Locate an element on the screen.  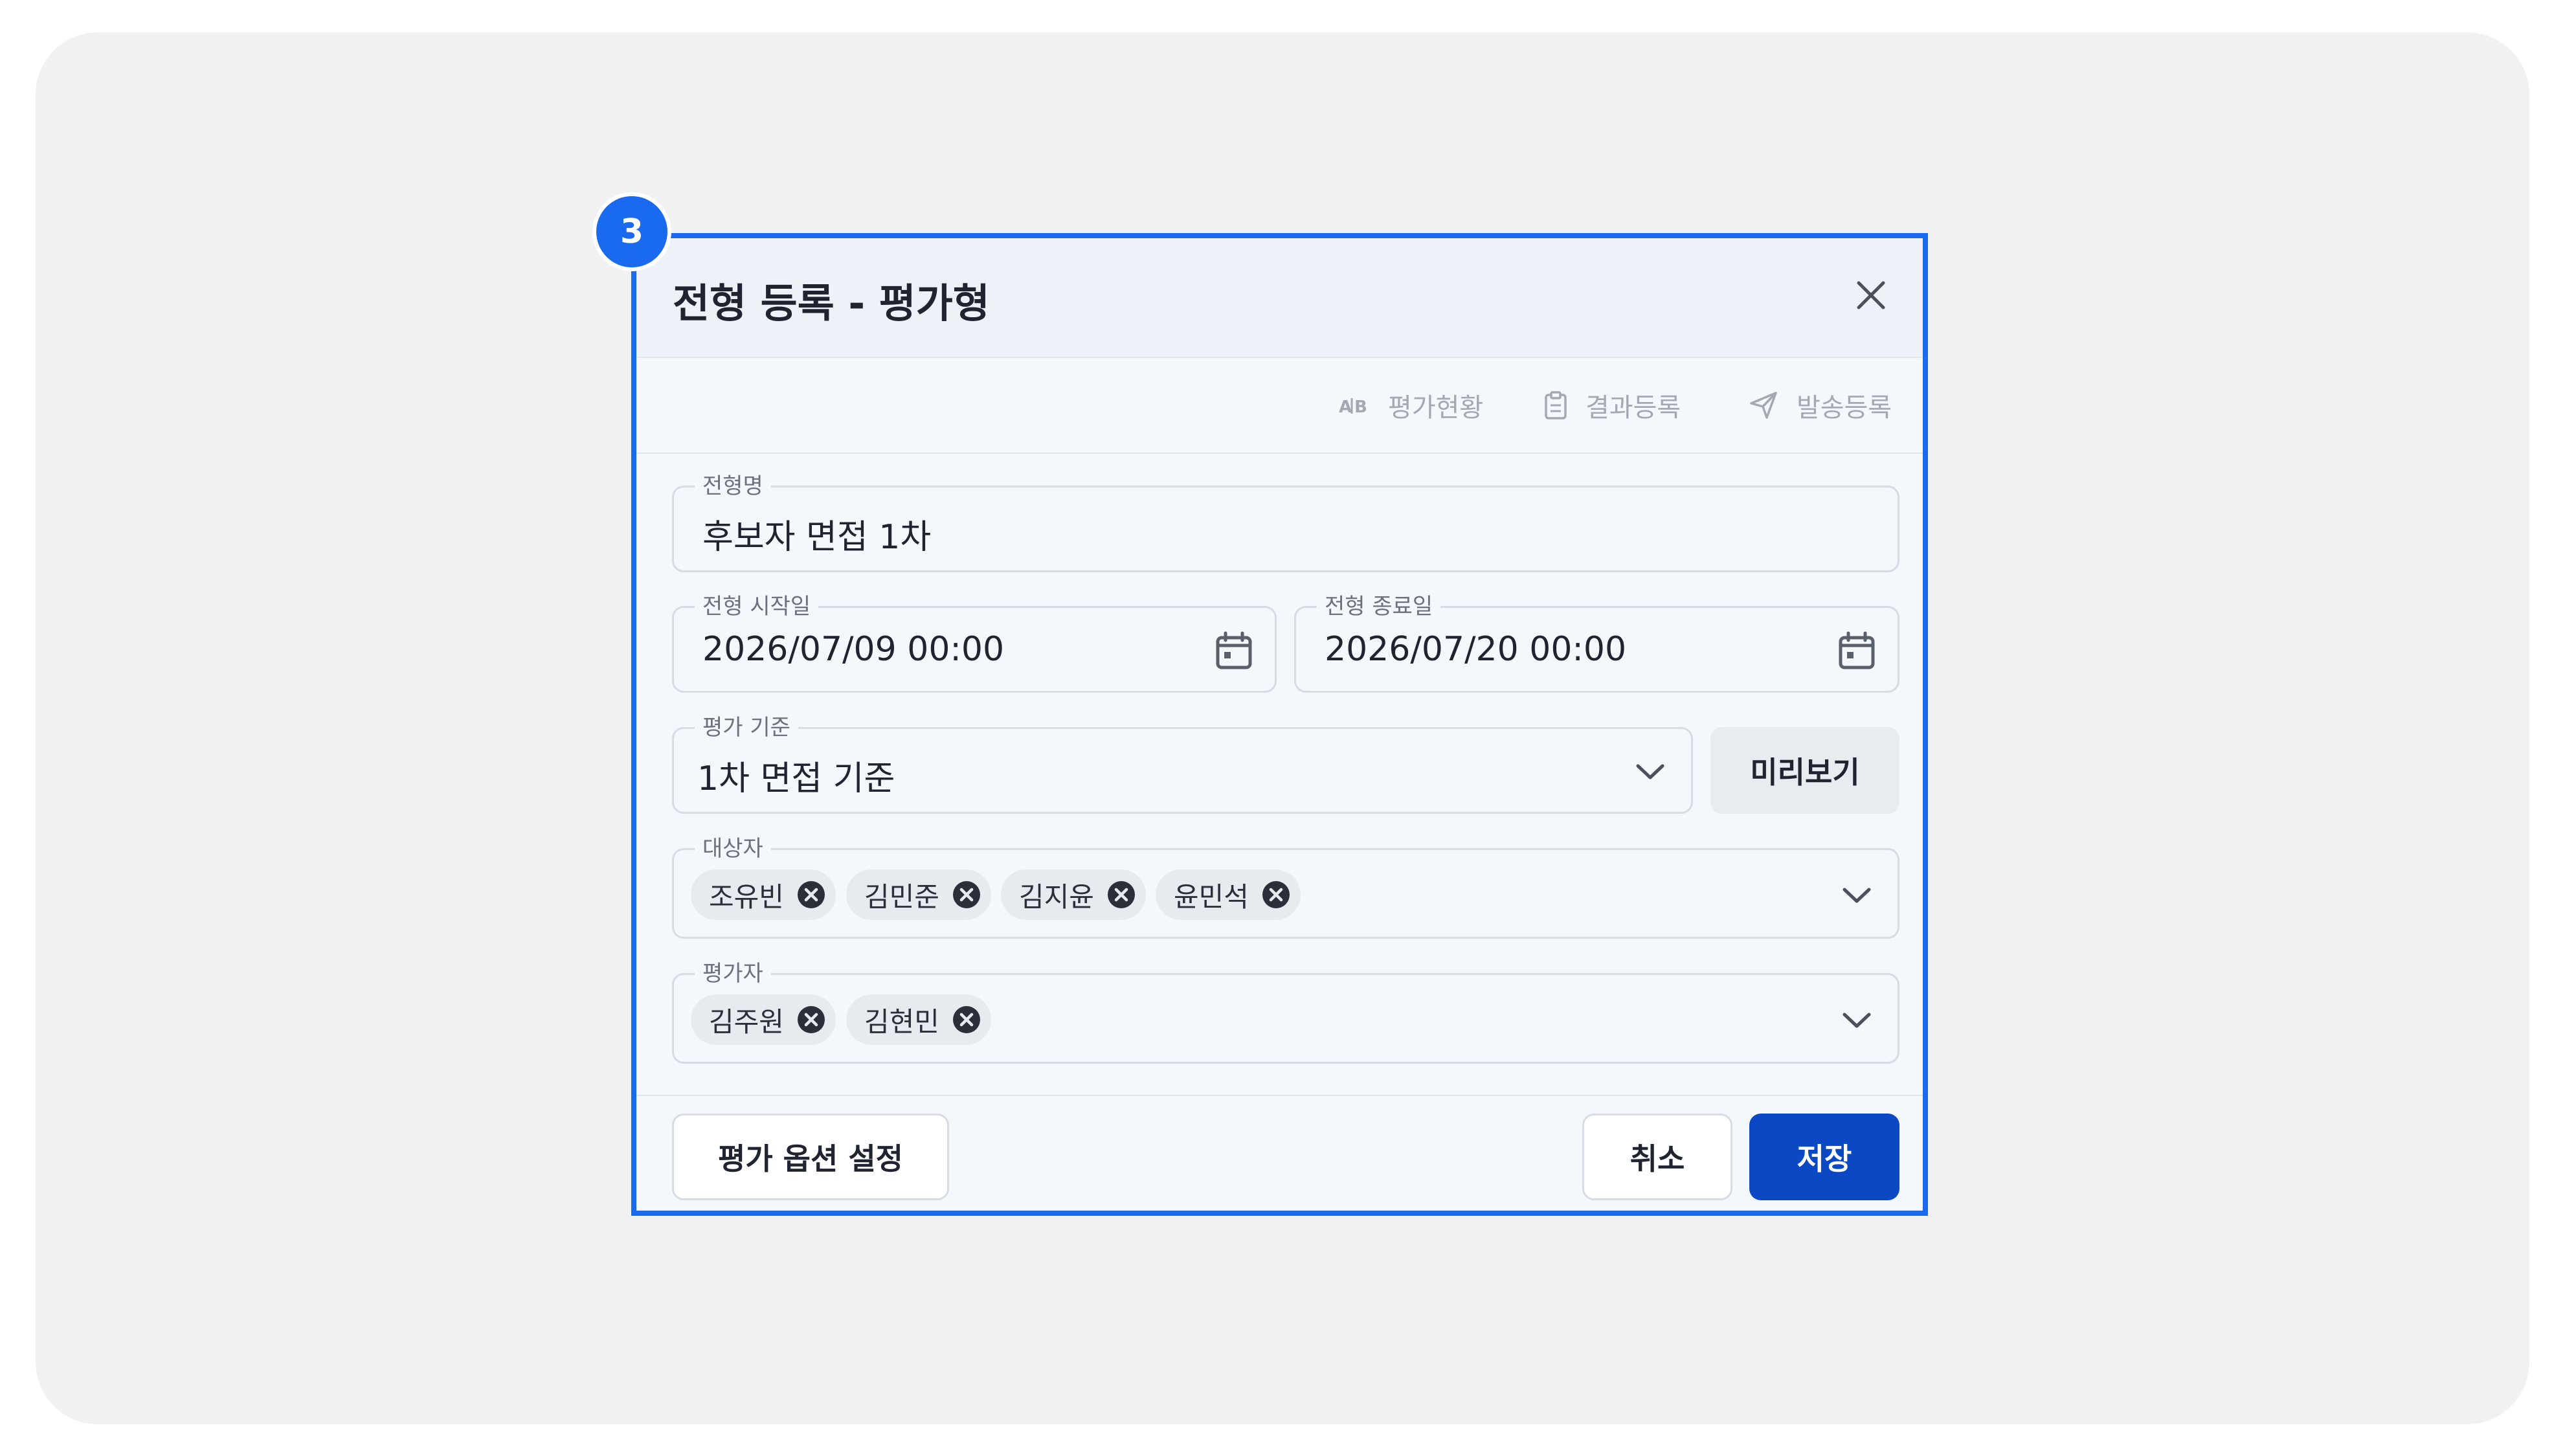
chip-label: 김주원 is located at coordinates (746, 1022).